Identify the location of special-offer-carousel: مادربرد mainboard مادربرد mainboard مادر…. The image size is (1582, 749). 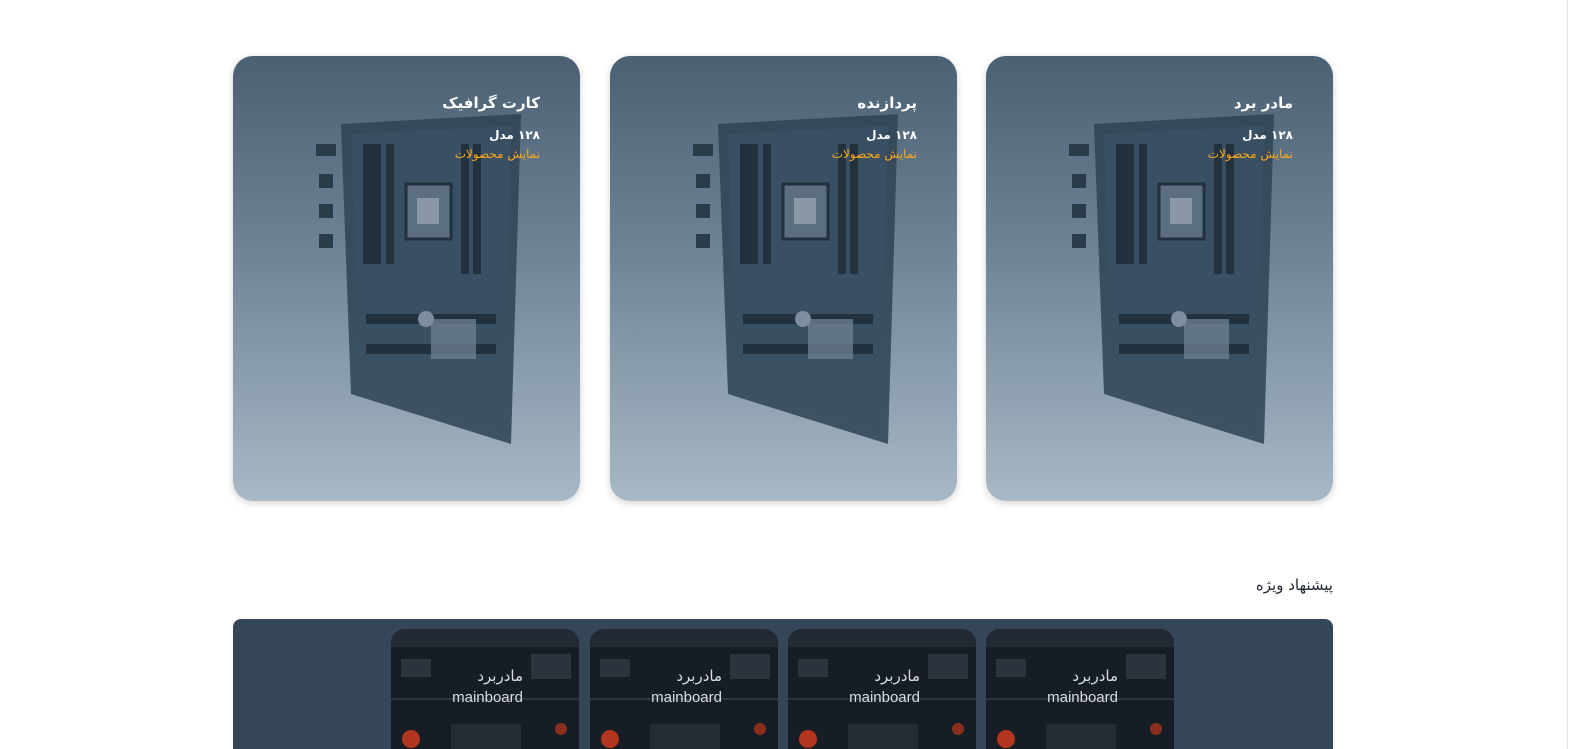
(783, 684).